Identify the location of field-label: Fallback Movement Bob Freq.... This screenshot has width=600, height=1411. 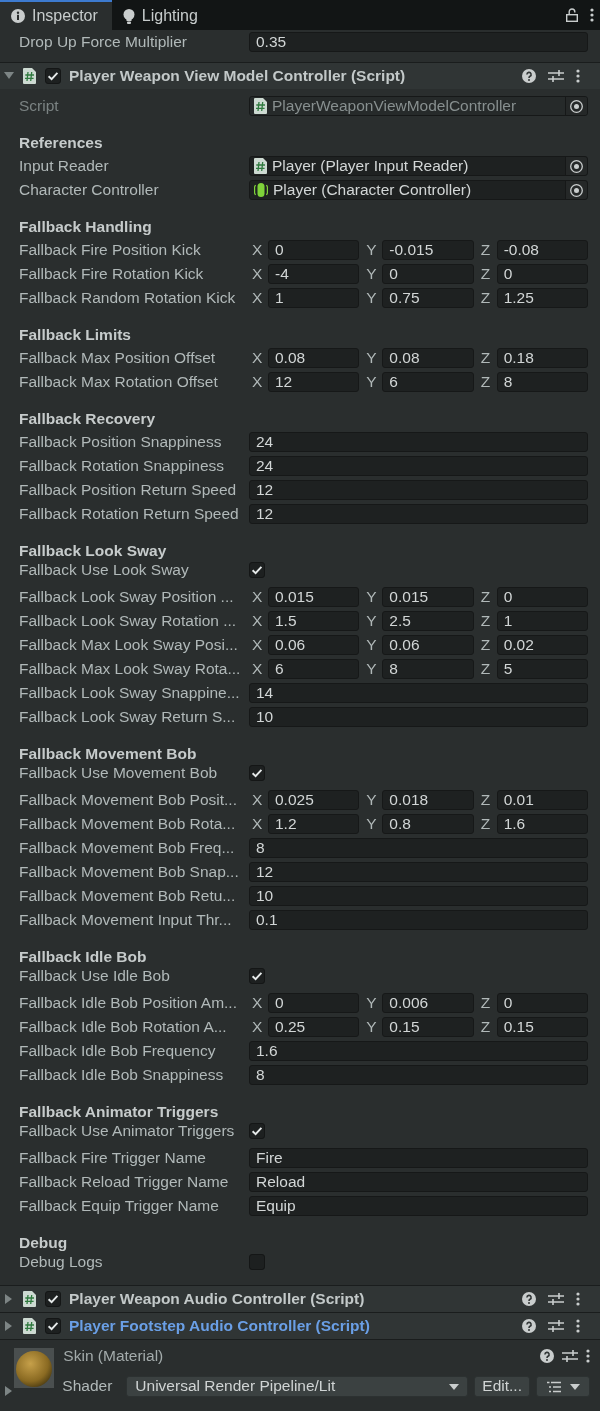
(127, 847).